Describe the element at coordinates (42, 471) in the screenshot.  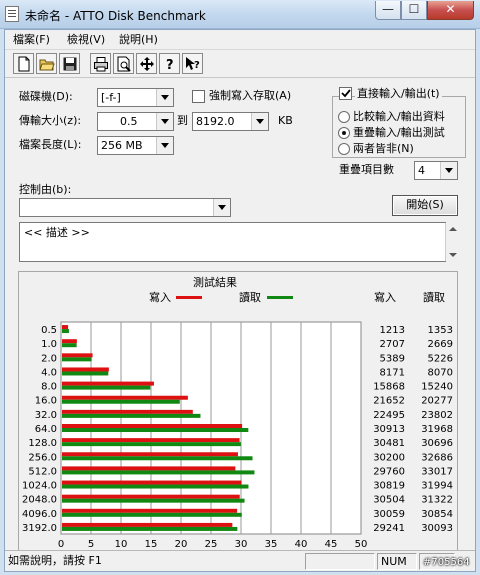
I see `y-tick-label: 512.0` at that location.